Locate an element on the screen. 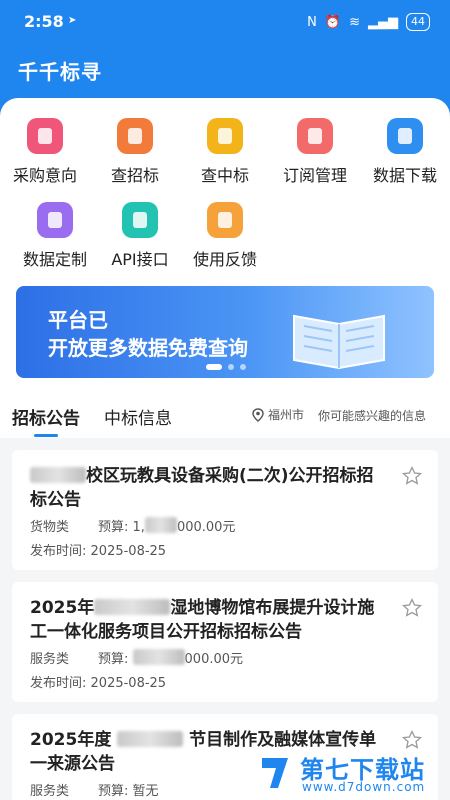  feature-feedback: 使用反馈 is located at coordinates (225, 236).